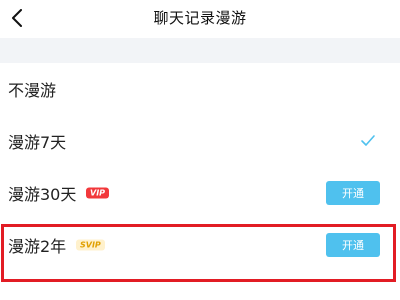  I want to click on section-divider, so click(200, 50).